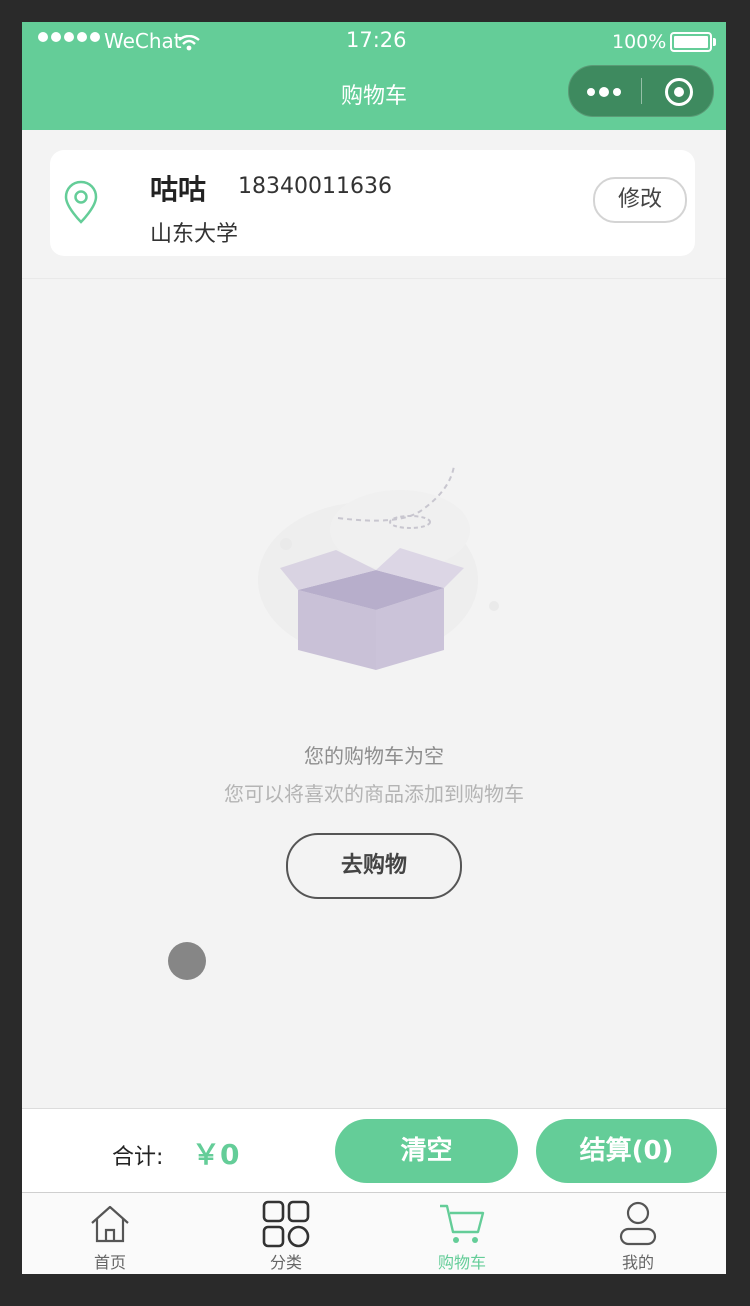 This screenshot has height=1306, width=750. I want to click on close-miniprogram-icon, so click(679, 92).